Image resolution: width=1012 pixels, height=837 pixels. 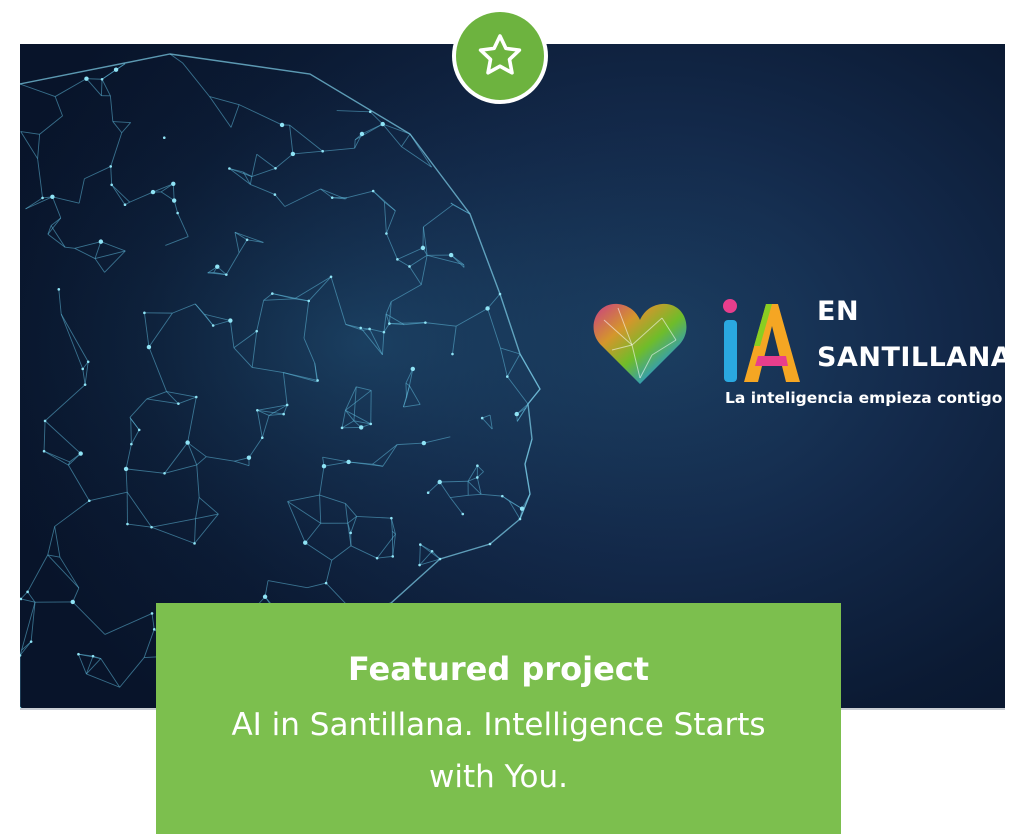 I want to click on caption-title: Featured project, so click(x=498, y=669).